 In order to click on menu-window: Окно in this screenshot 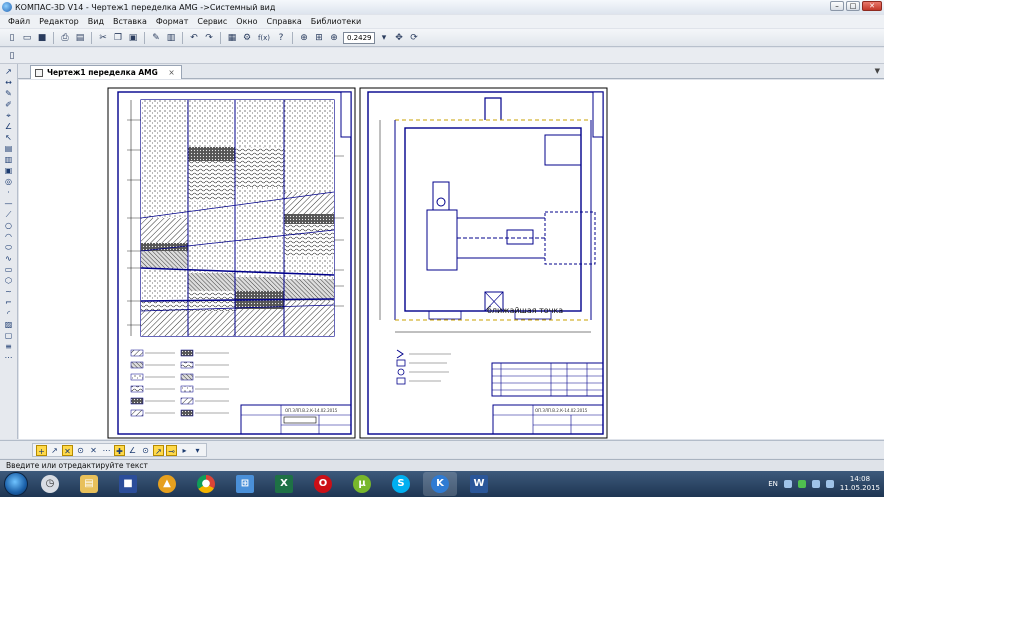, I will do `click(246, 21)`.